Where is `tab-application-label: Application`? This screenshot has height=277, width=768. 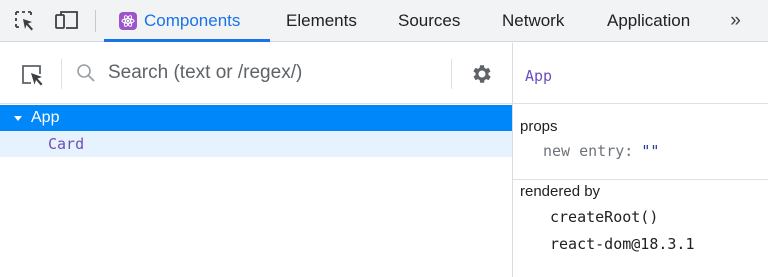 tab-application-label: Application is located at coordinates (649, 20).